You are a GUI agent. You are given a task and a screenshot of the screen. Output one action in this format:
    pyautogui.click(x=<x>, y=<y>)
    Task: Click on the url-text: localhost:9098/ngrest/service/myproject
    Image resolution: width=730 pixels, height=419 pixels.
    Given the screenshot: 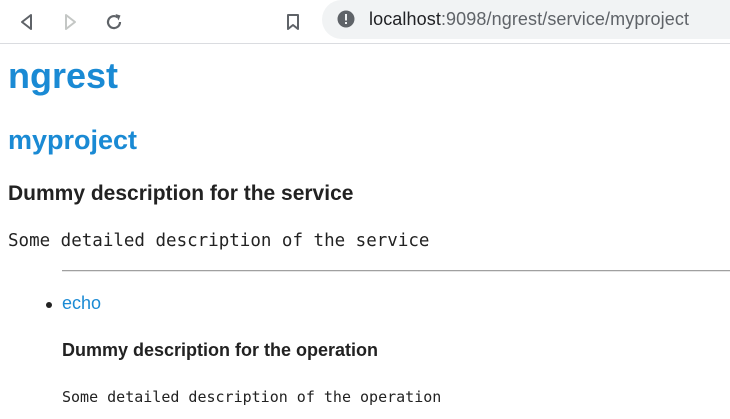 What is the action you would take?
    pyautogui.click(x=529, y=19)
    